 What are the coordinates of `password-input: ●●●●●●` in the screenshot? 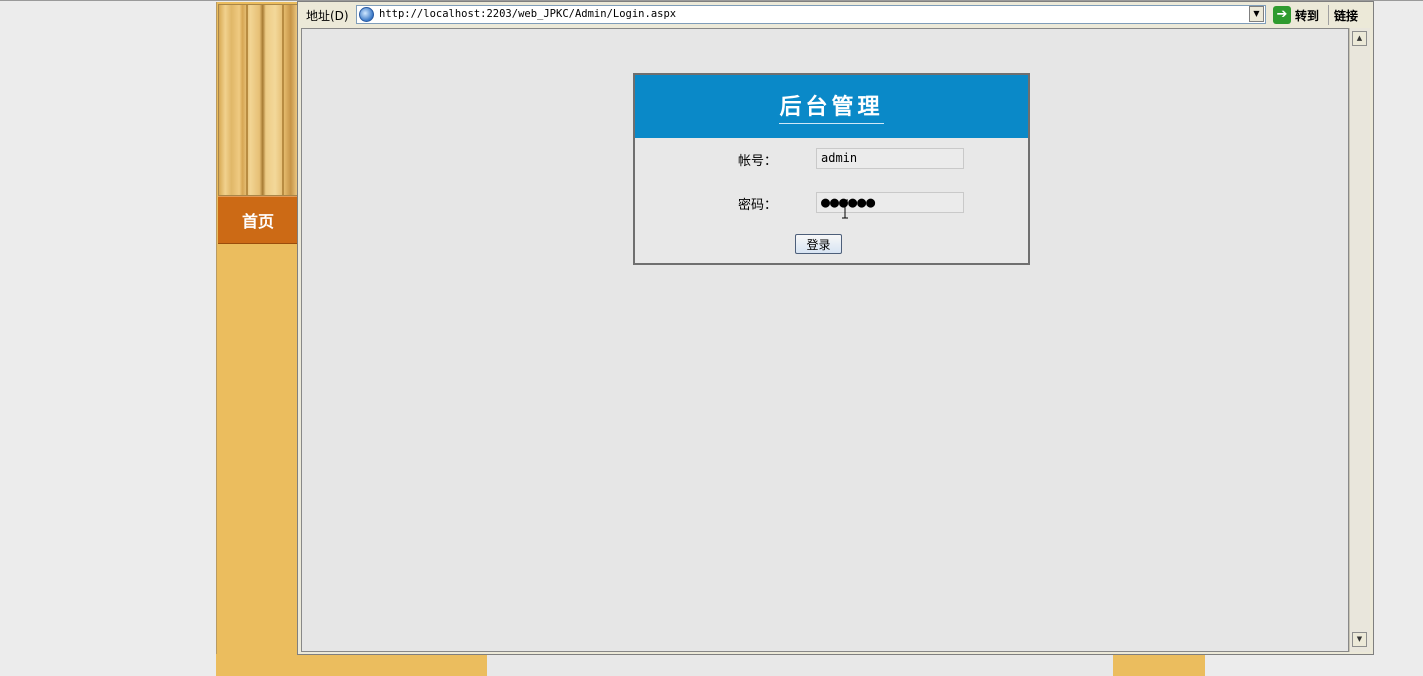 It's located at (890, 202).